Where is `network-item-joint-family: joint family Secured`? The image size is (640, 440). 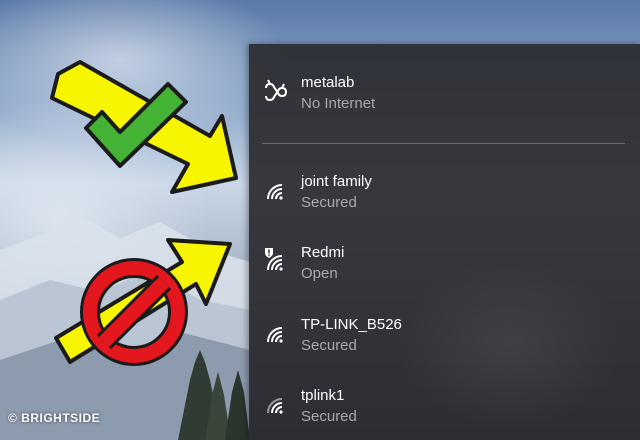 network-item-joint-family: joint family Secured is located at coordinates (444, 206).